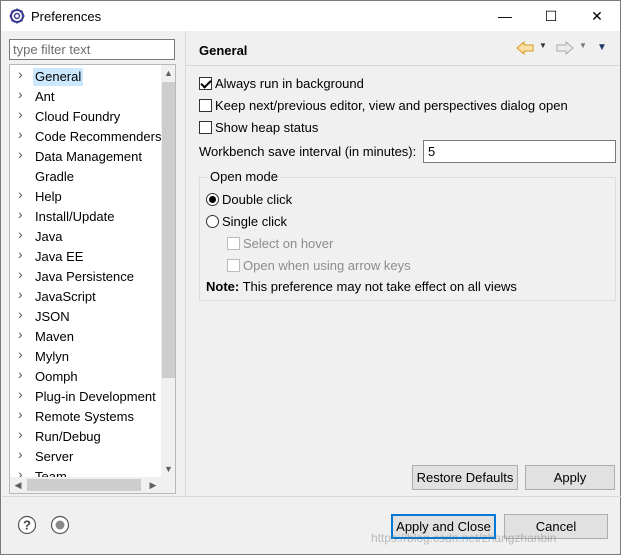  What do you see at coordinates (85, 77) in the screenshot?
I see `tree-item: › General` at bounding box center [85, 77].